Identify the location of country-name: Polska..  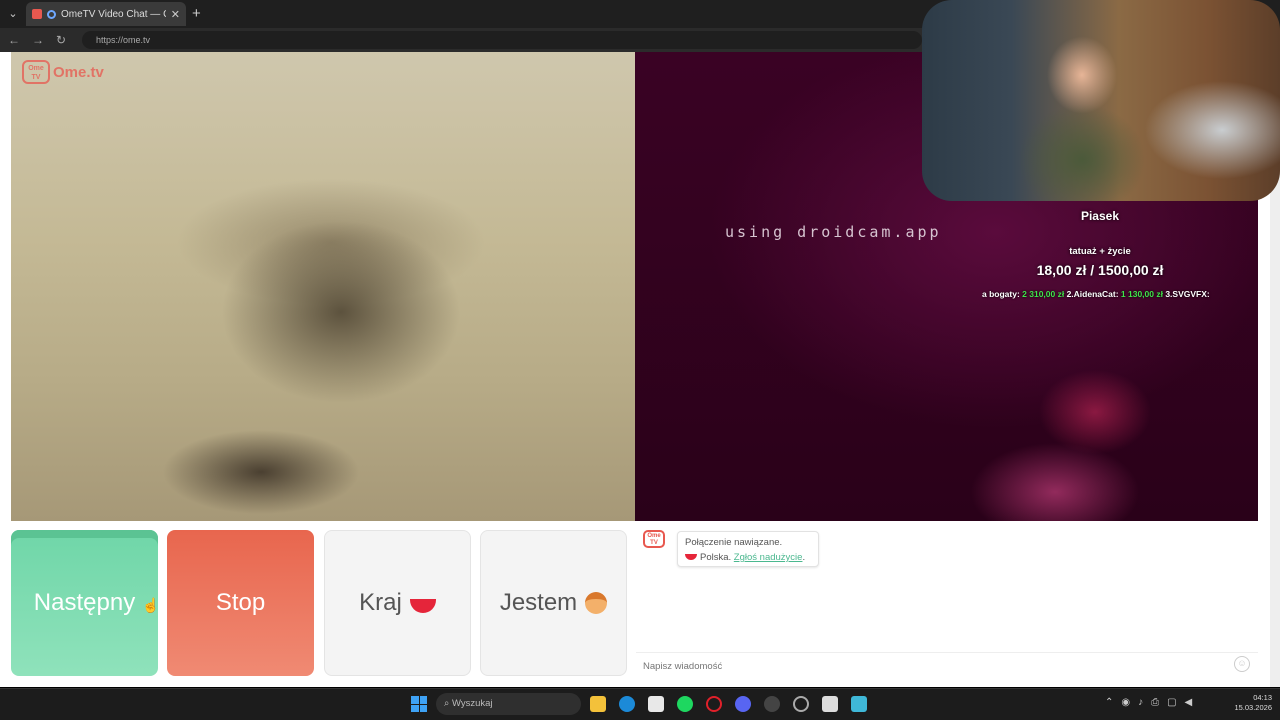
(716, 557).